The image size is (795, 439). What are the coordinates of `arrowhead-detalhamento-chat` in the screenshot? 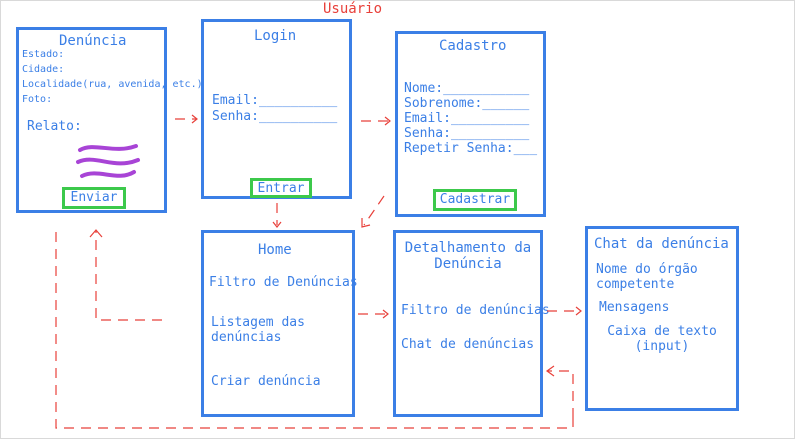 It's located at (578, 311).